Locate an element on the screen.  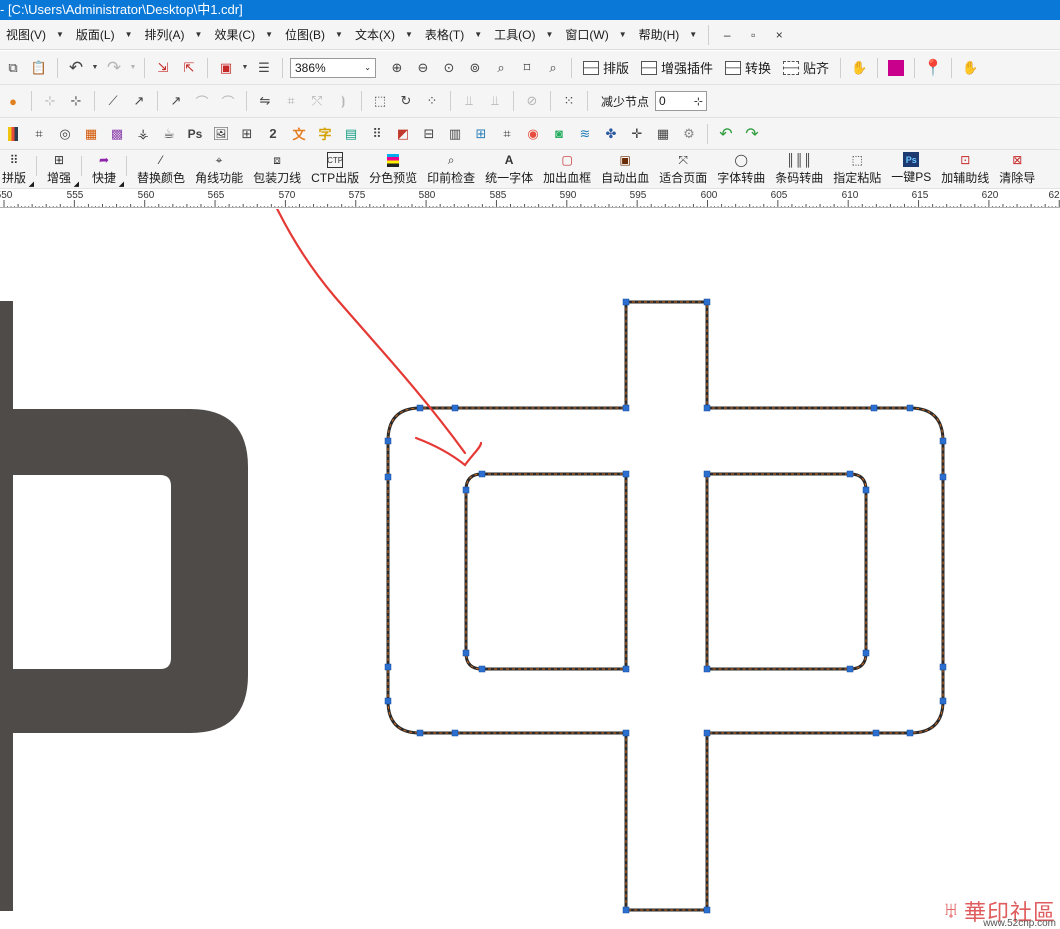
undo-green-icon: ↶ is located at coordinates (726, 134).